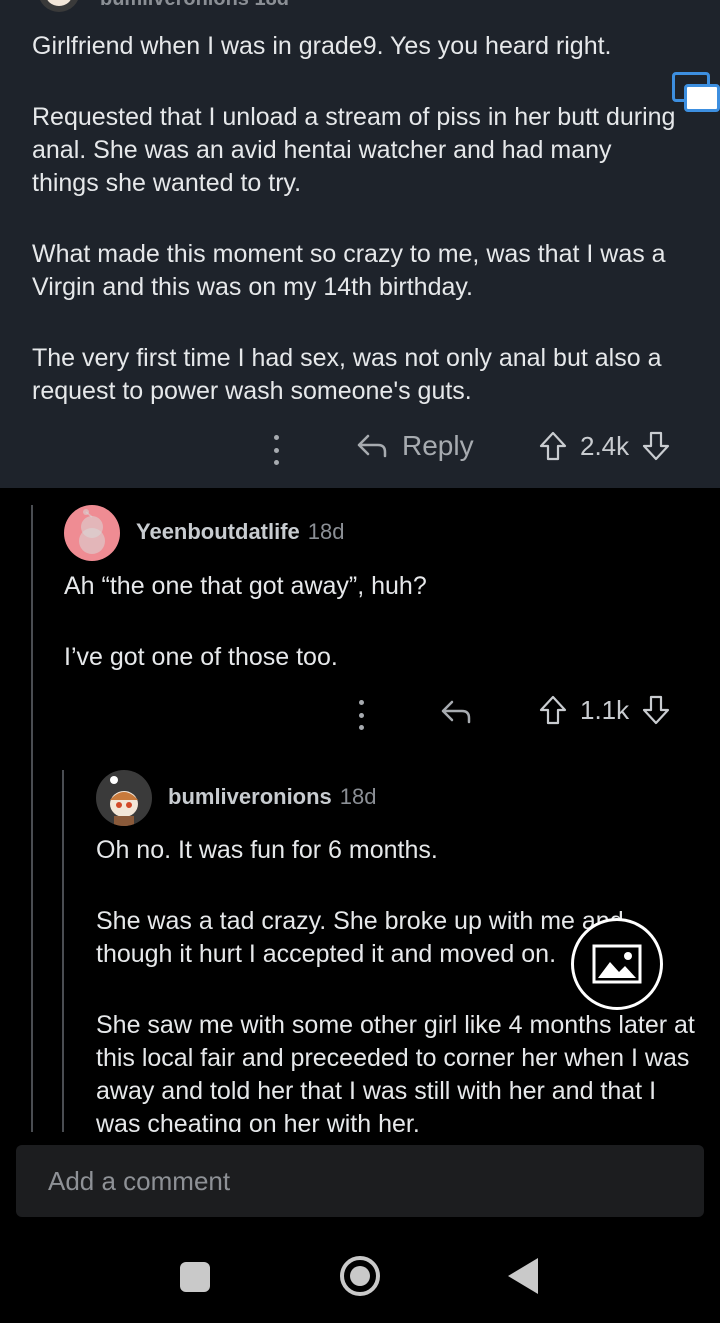  I want to click on nav-home-icon, so click(360, 1276).